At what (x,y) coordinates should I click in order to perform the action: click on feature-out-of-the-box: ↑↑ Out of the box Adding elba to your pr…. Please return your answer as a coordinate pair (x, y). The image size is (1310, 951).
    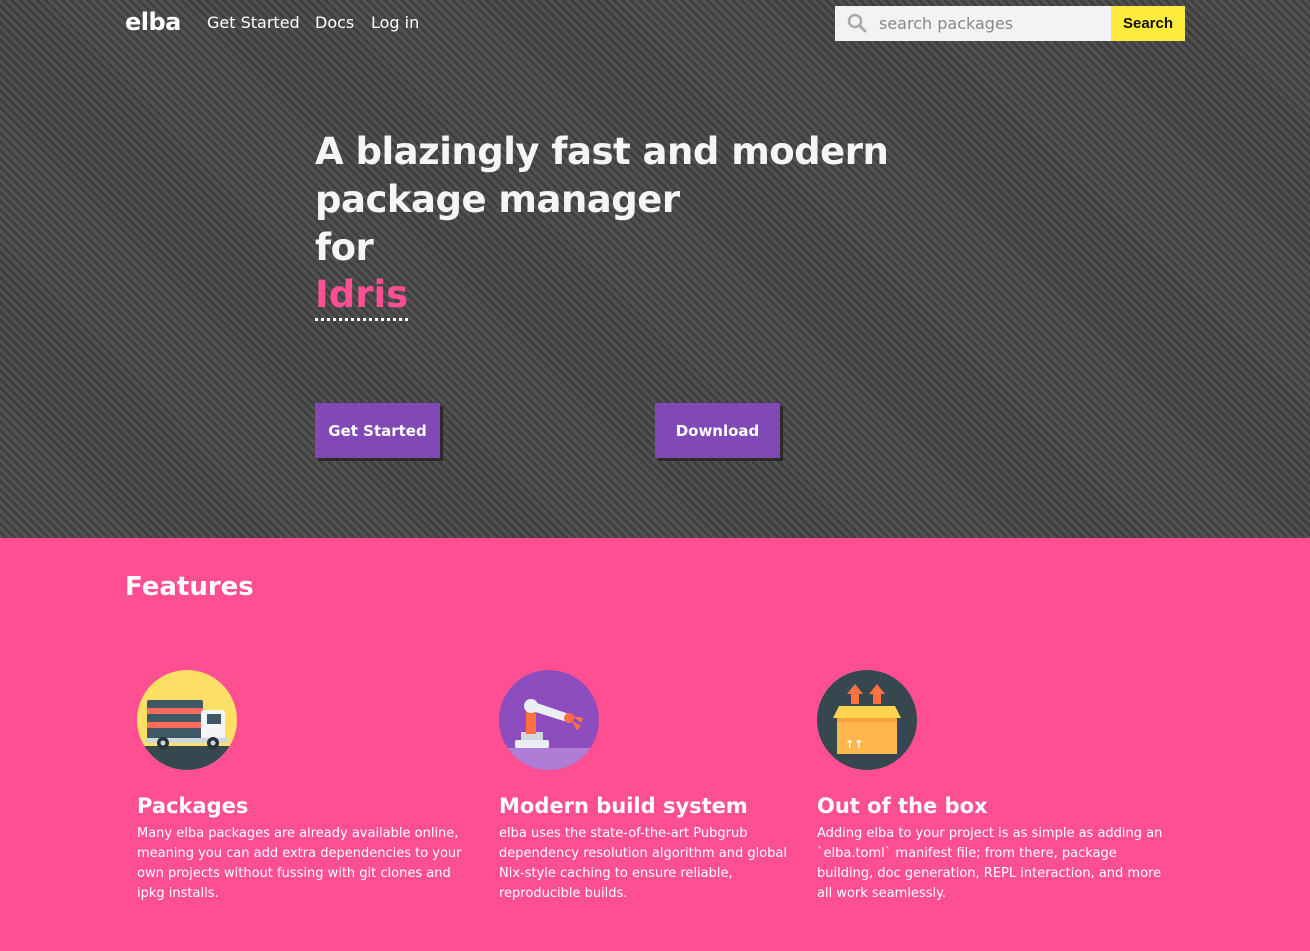
    Looking at the image, I should click on (997, 787).